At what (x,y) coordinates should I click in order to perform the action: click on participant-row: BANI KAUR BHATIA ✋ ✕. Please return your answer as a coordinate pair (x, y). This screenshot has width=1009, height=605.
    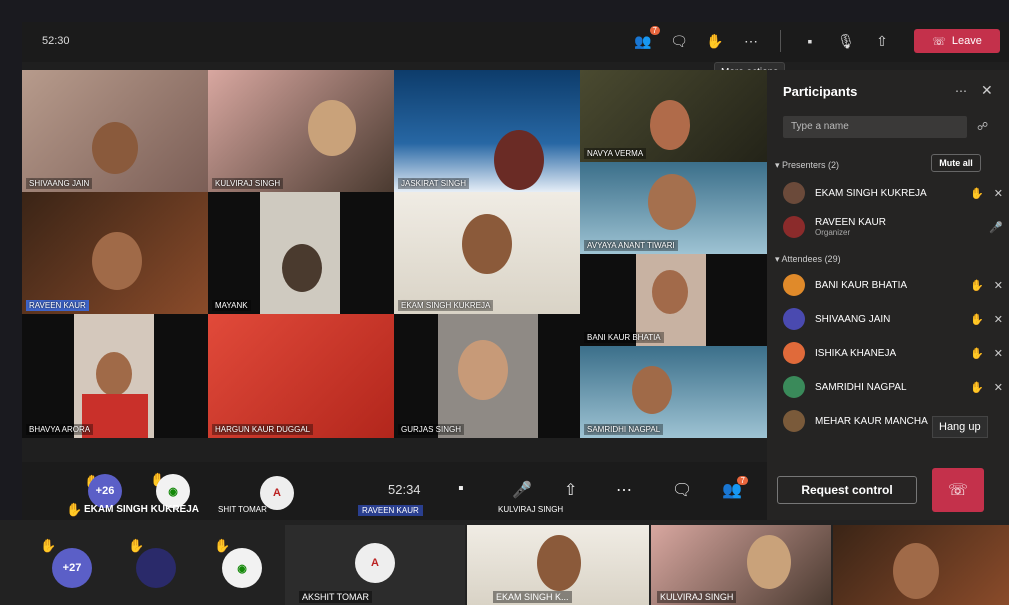
    Looking at the image, I should click on (893, 285).